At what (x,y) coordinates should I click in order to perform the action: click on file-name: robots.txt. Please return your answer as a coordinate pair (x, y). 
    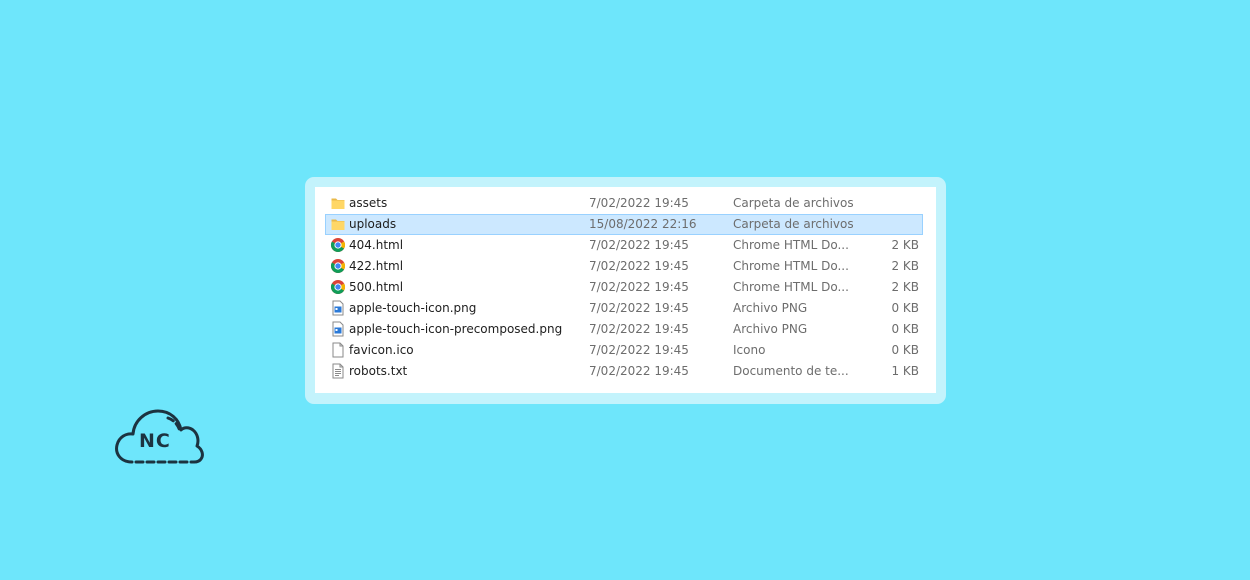
    Looking at the image, I should click on (378, 371).